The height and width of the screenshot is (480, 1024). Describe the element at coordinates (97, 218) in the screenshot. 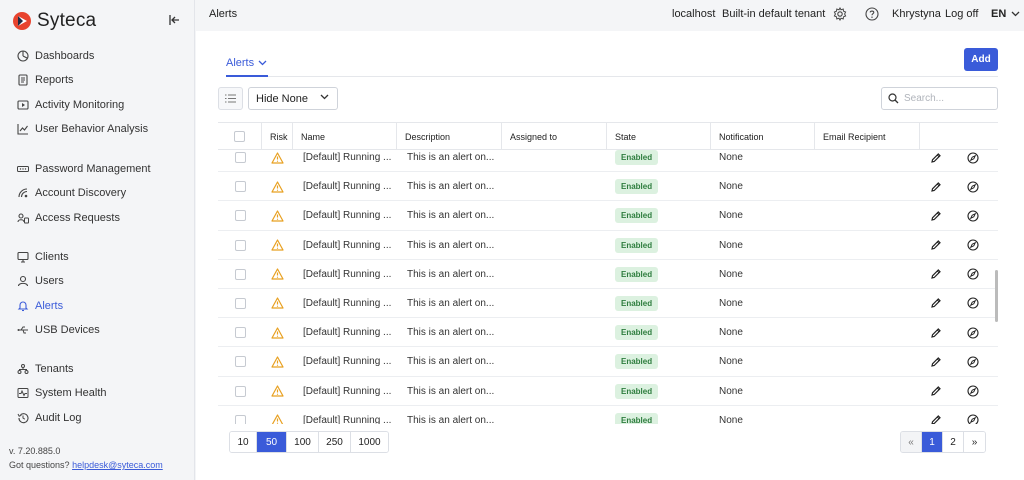

I see `sidebar-item-access-requests: Access Requests` at that location.